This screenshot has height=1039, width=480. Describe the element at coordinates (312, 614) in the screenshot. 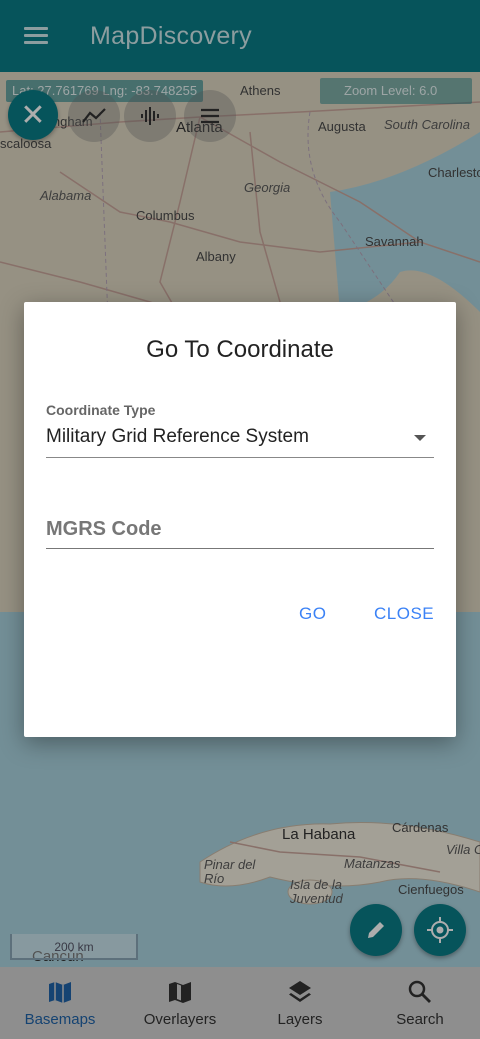

I see `go-button: GO` at that location.